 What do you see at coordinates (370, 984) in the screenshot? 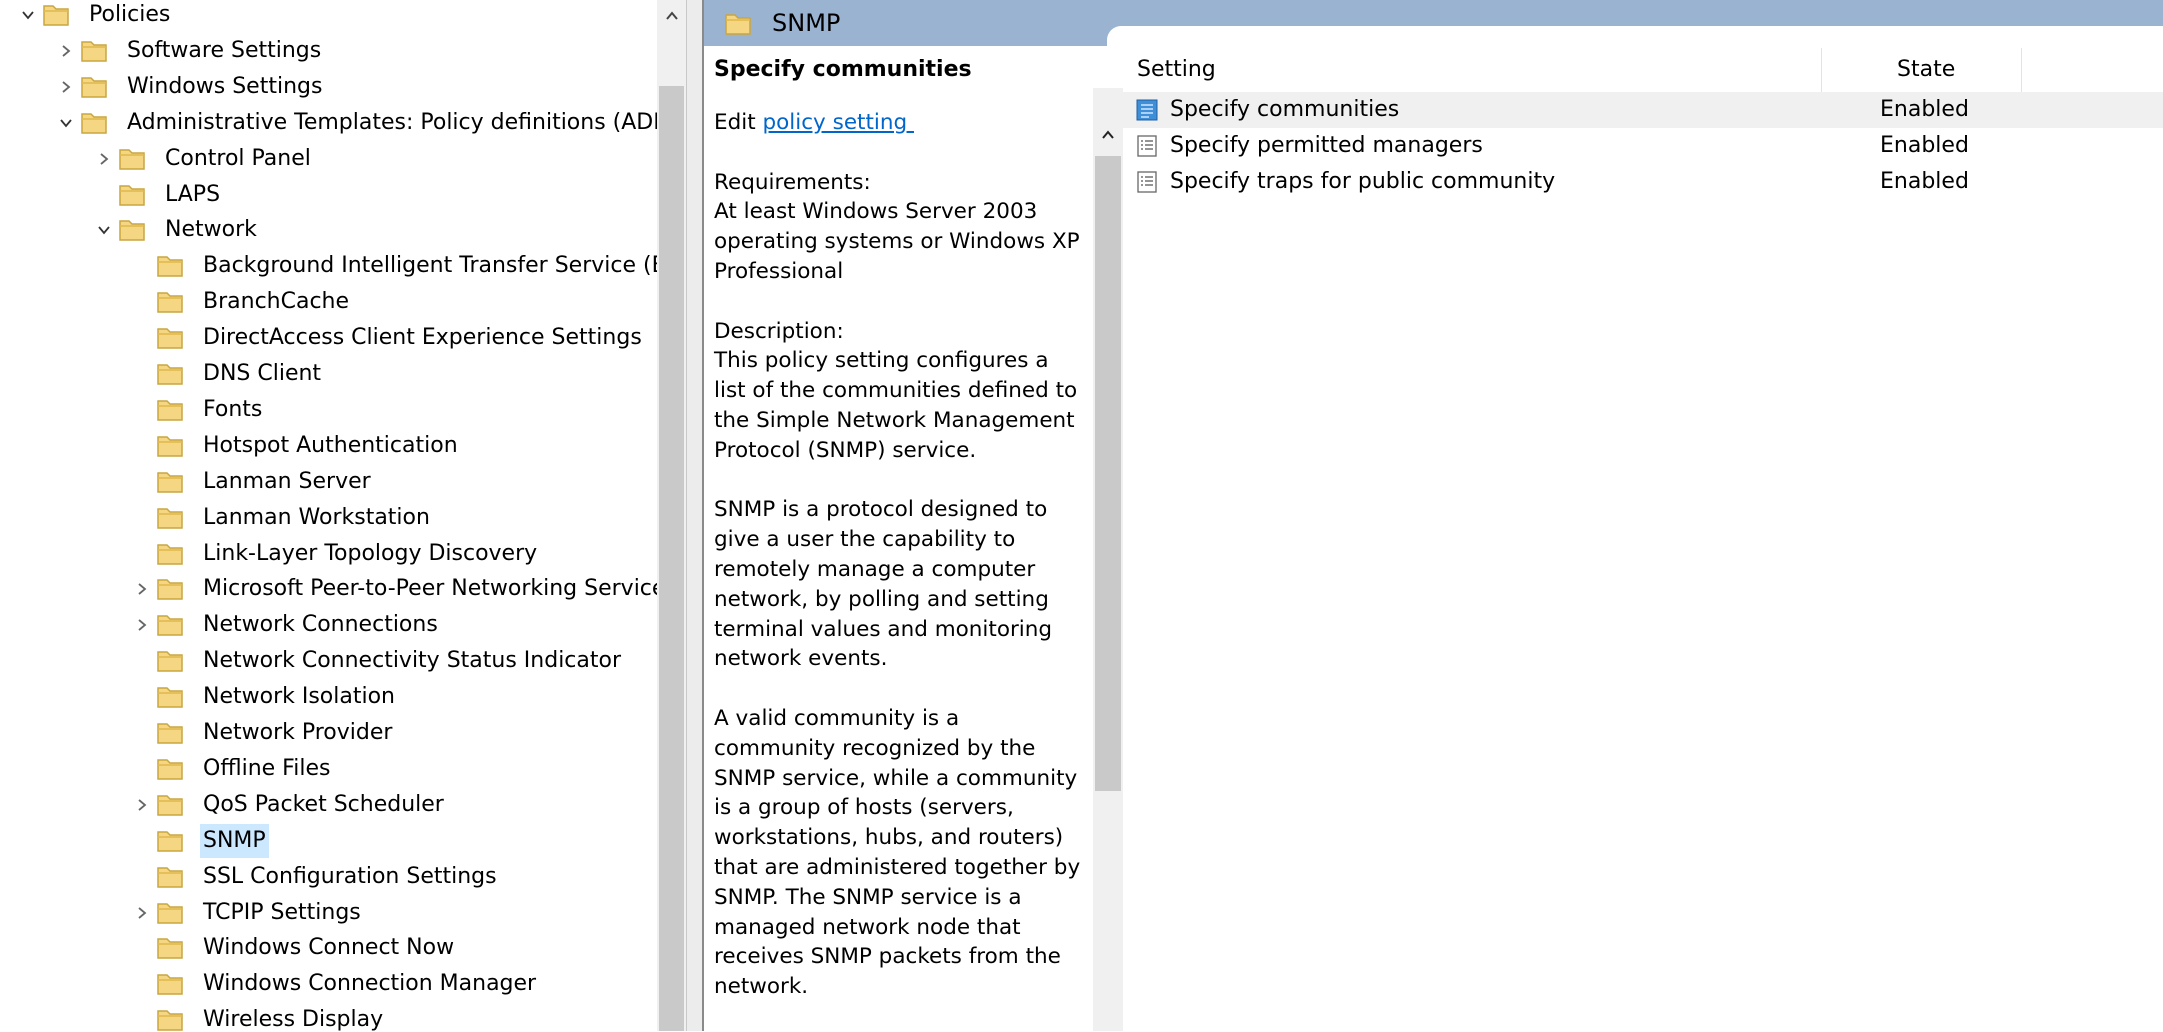
I see `tree-item-label: Windows Connection Manager` at bounding box center [370, 984].